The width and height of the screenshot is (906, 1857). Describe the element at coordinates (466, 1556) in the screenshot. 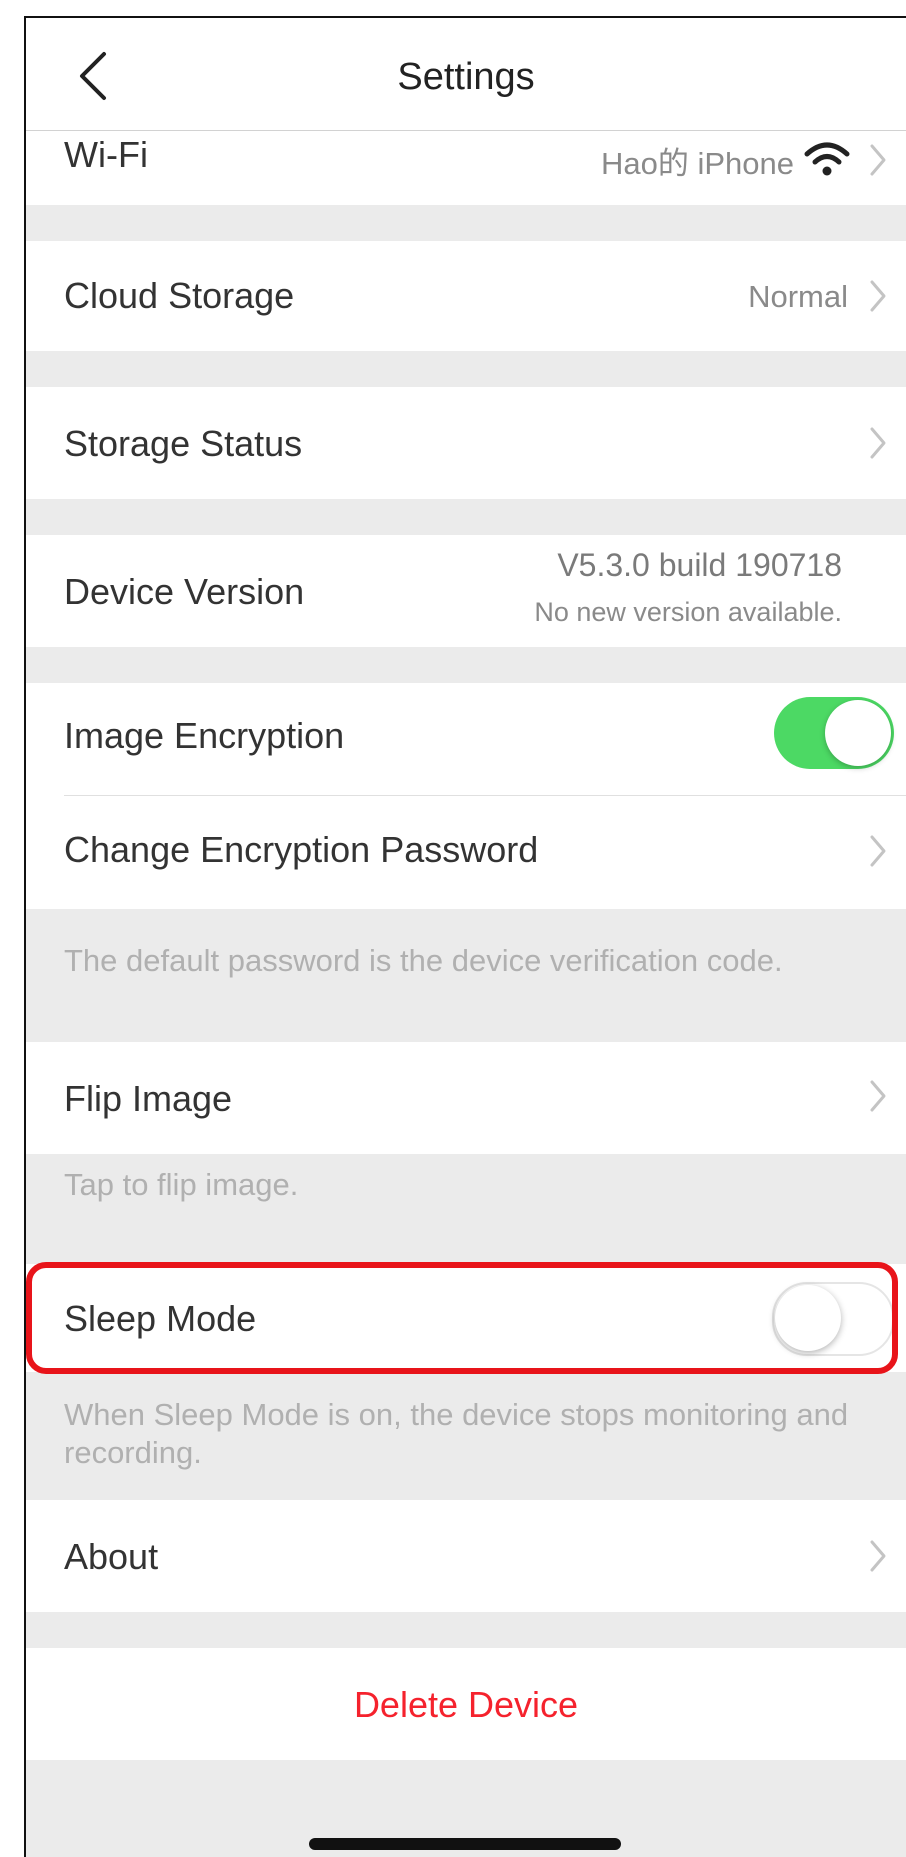

I see `about-row: About` at that location.